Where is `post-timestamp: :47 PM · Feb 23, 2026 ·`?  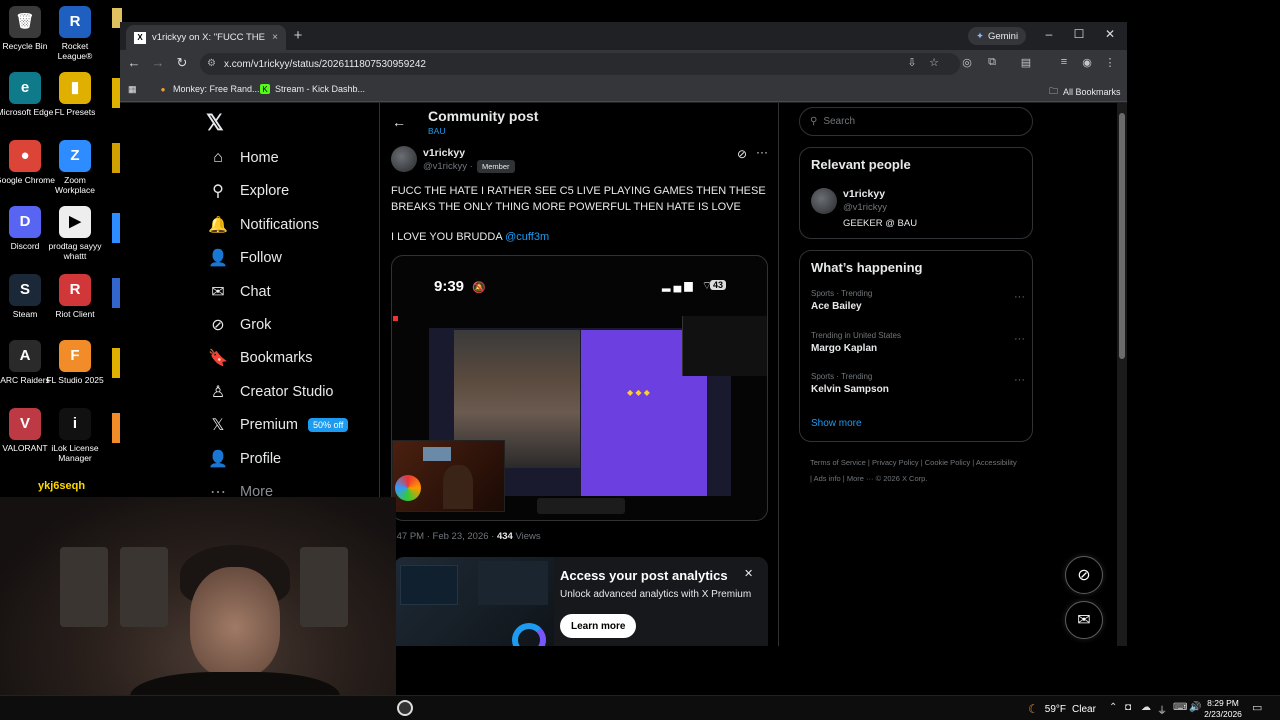 post-timestamp: :47 PM · Feb 23, 2026 · is located at coordinates (444, 536).